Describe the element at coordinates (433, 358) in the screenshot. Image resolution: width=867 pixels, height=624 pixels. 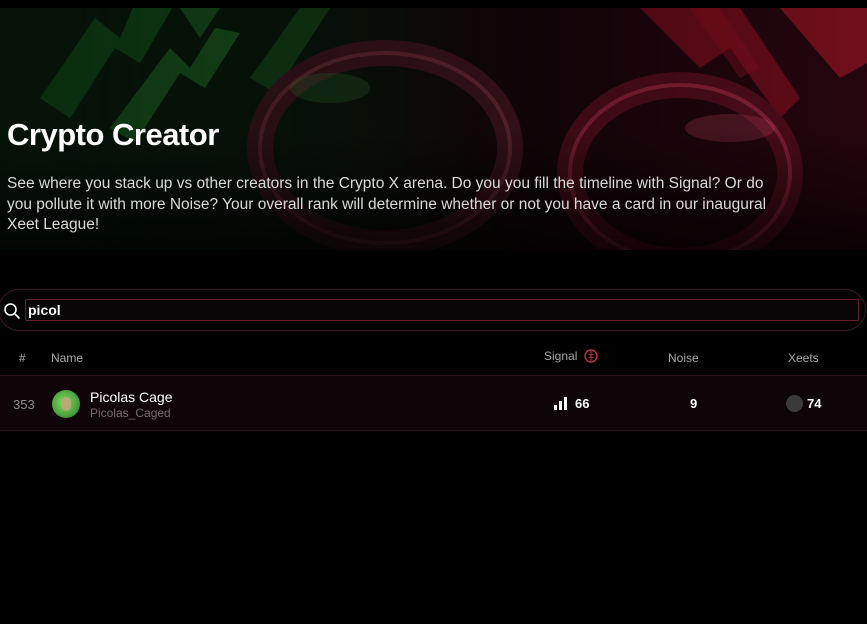
I see `table-header: # Name Signal Noise Xeets` at that location.